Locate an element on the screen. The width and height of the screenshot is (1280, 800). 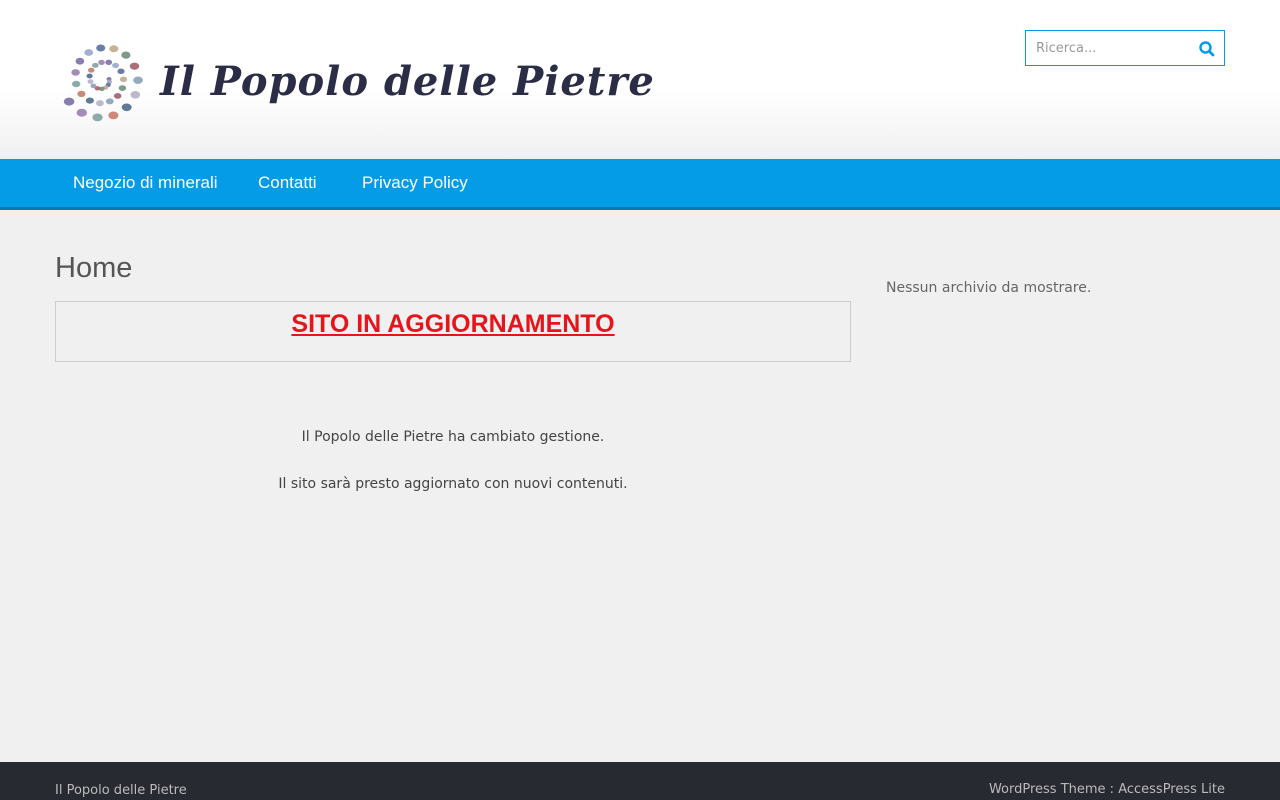
search-icon is located at coordinates (1207, 49).